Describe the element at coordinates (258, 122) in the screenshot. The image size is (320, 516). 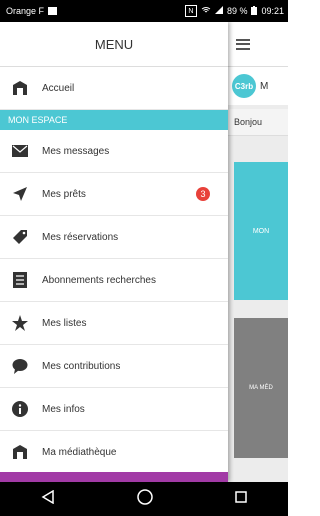
I see `greeting: Bonjou` at that location.